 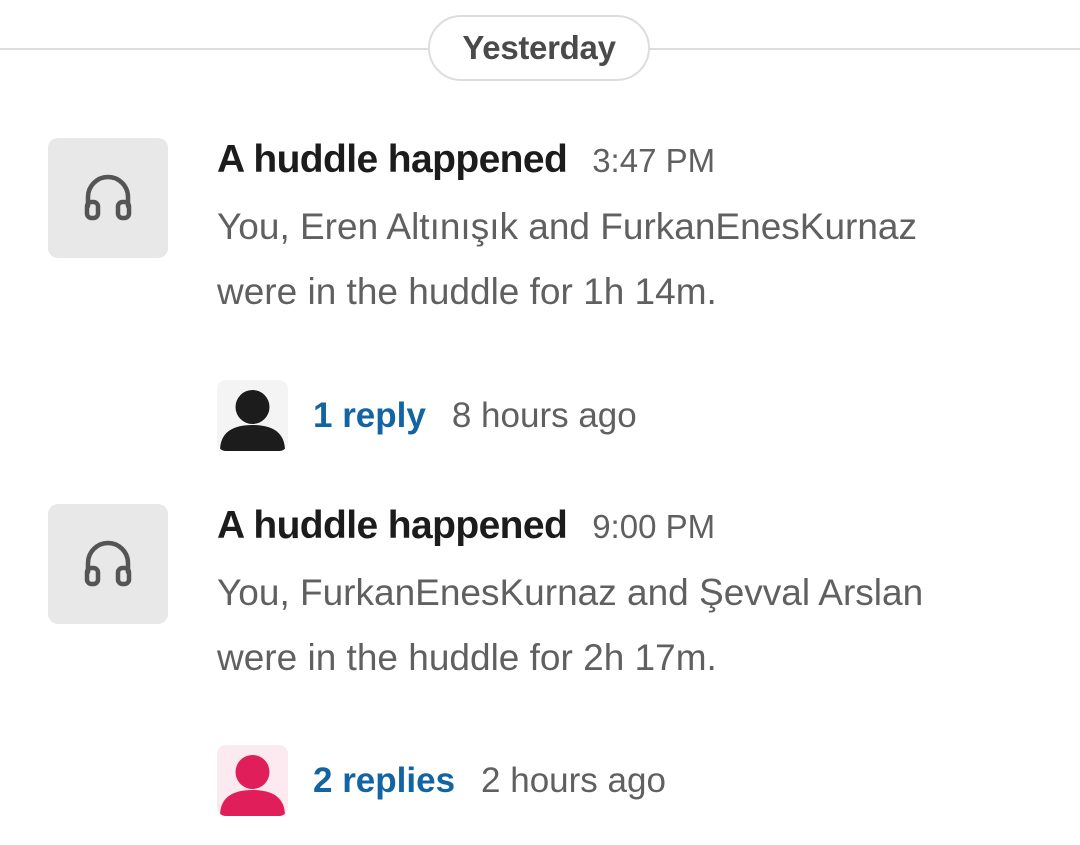 I want to click on message-header: A huddle happened 9:00 PM, so click(x=466, y=527).